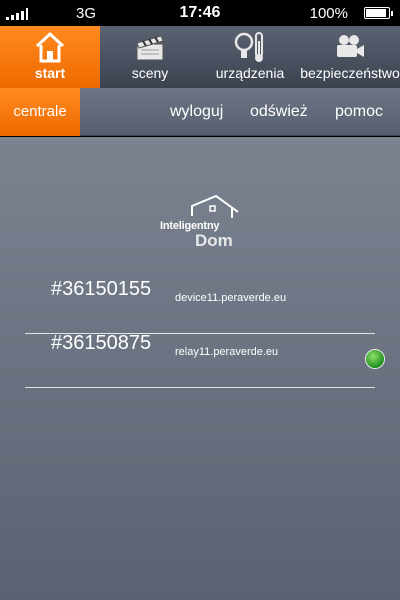  What do you see at coordinates (214, 240) in the screenshot?
I see `logo-text-line2: Dom` at bounding box center [214, 240].